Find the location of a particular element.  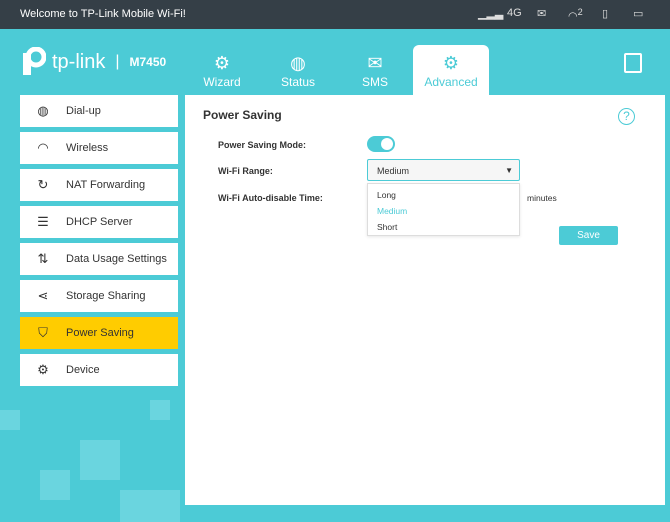

wifi-range-dropdown: Long Medium Short is located at coordinates (443, 209).